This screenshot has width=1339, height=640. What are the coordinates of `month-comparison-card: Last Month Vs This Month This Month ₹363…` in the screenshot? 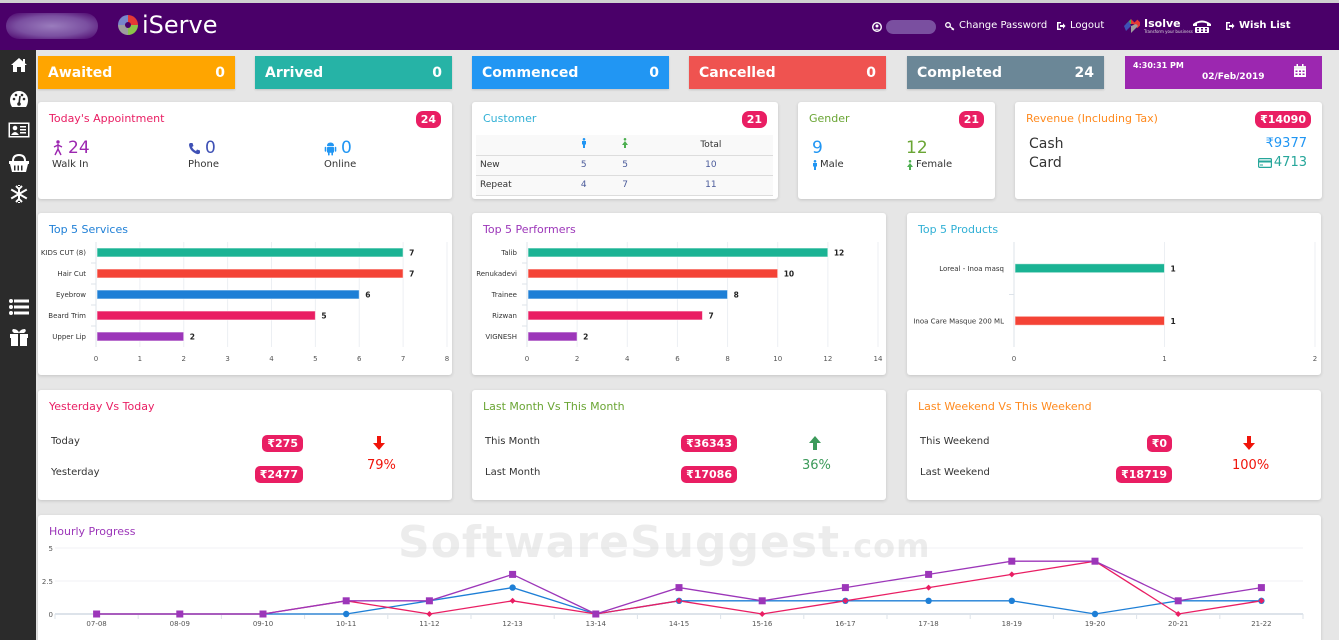 It's located at (679, 445).